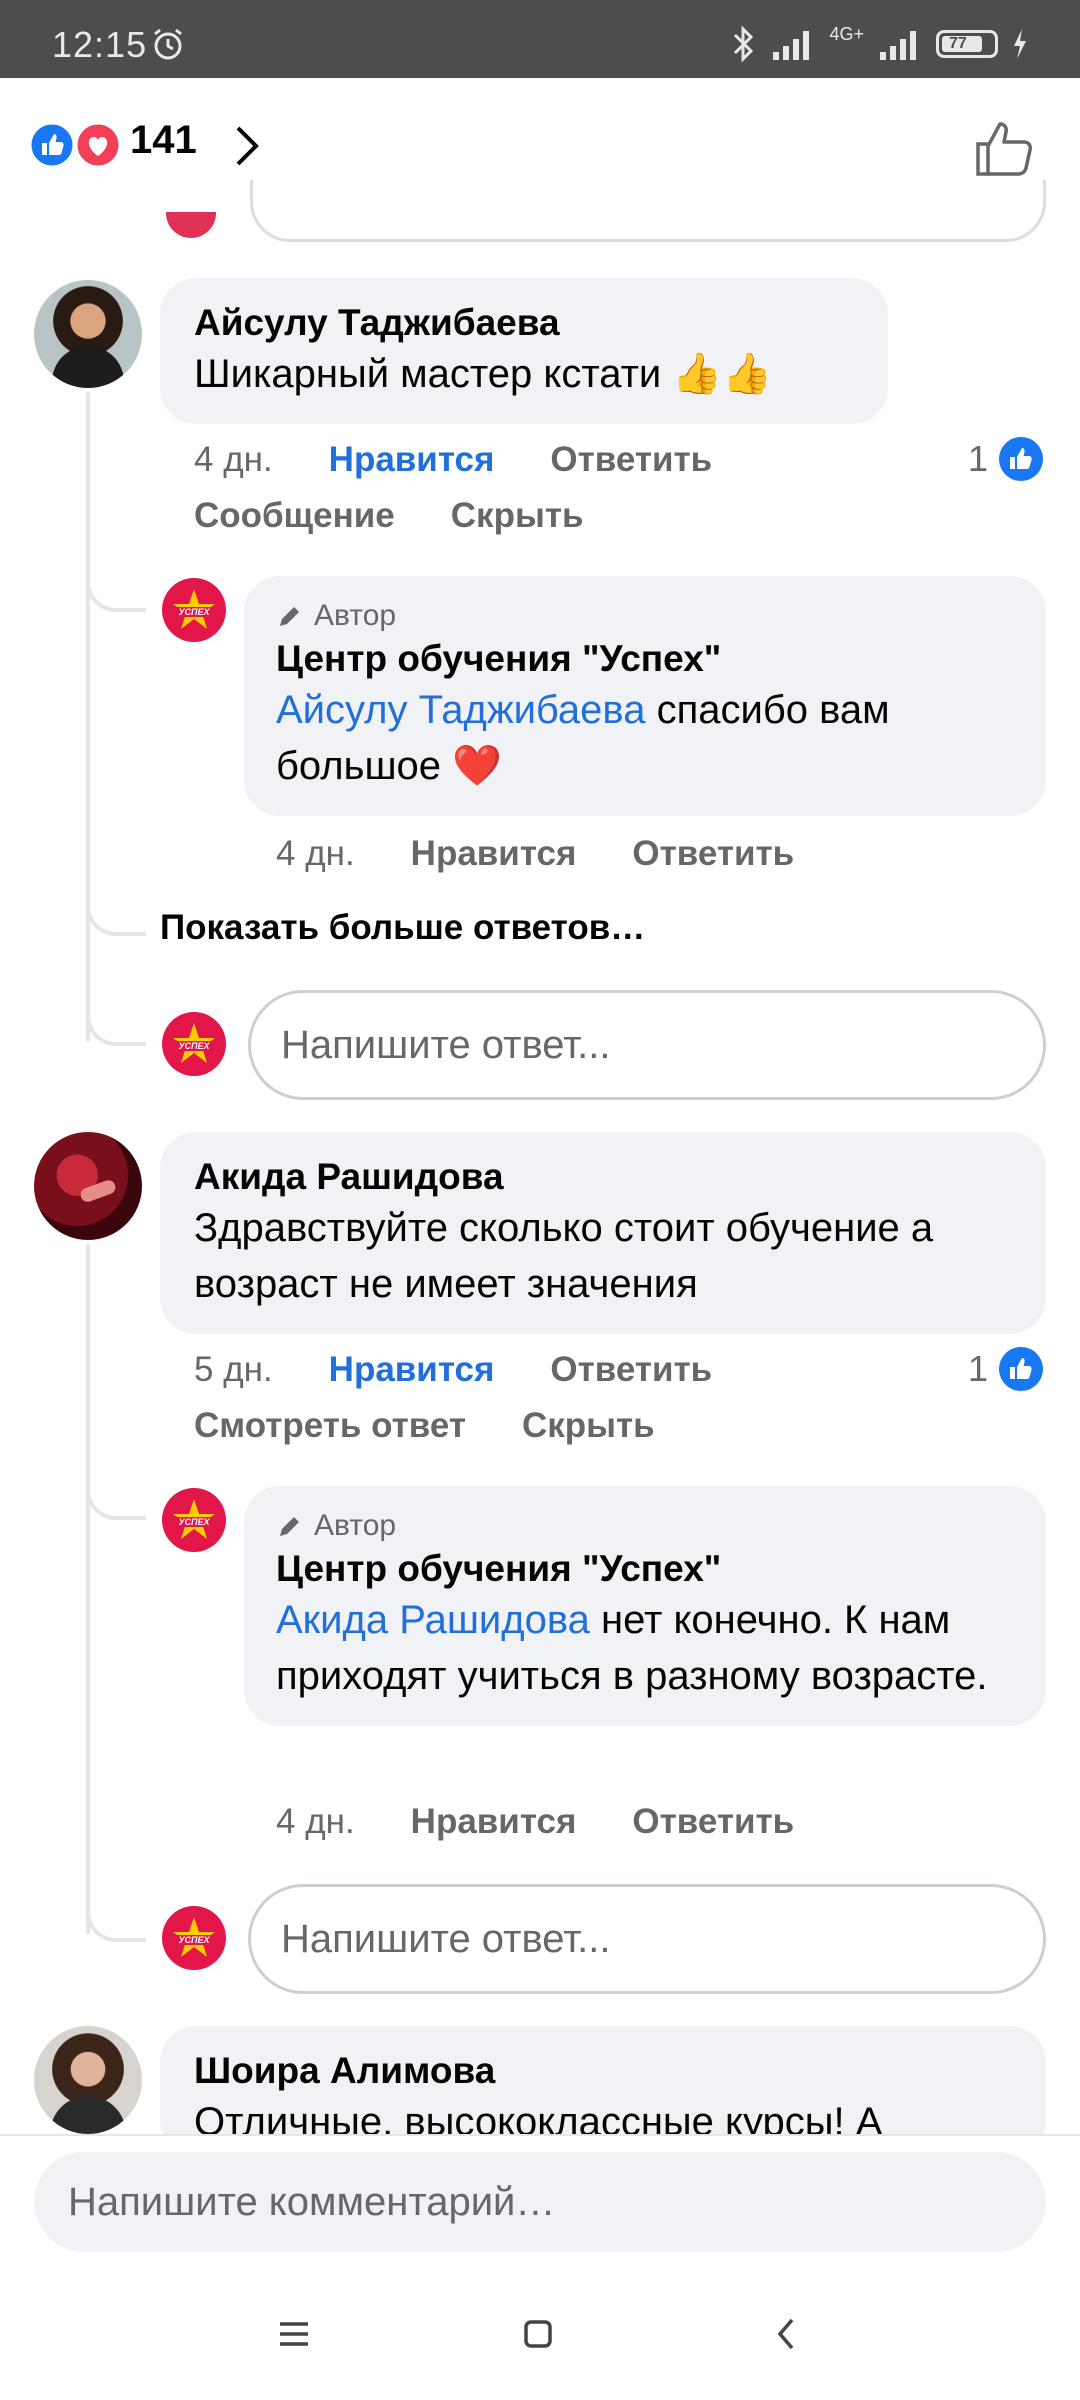 Image resolution: width=1080 pixels, height=2400 pixels. I want to click on system-nav-bar, so click(540, 2333).